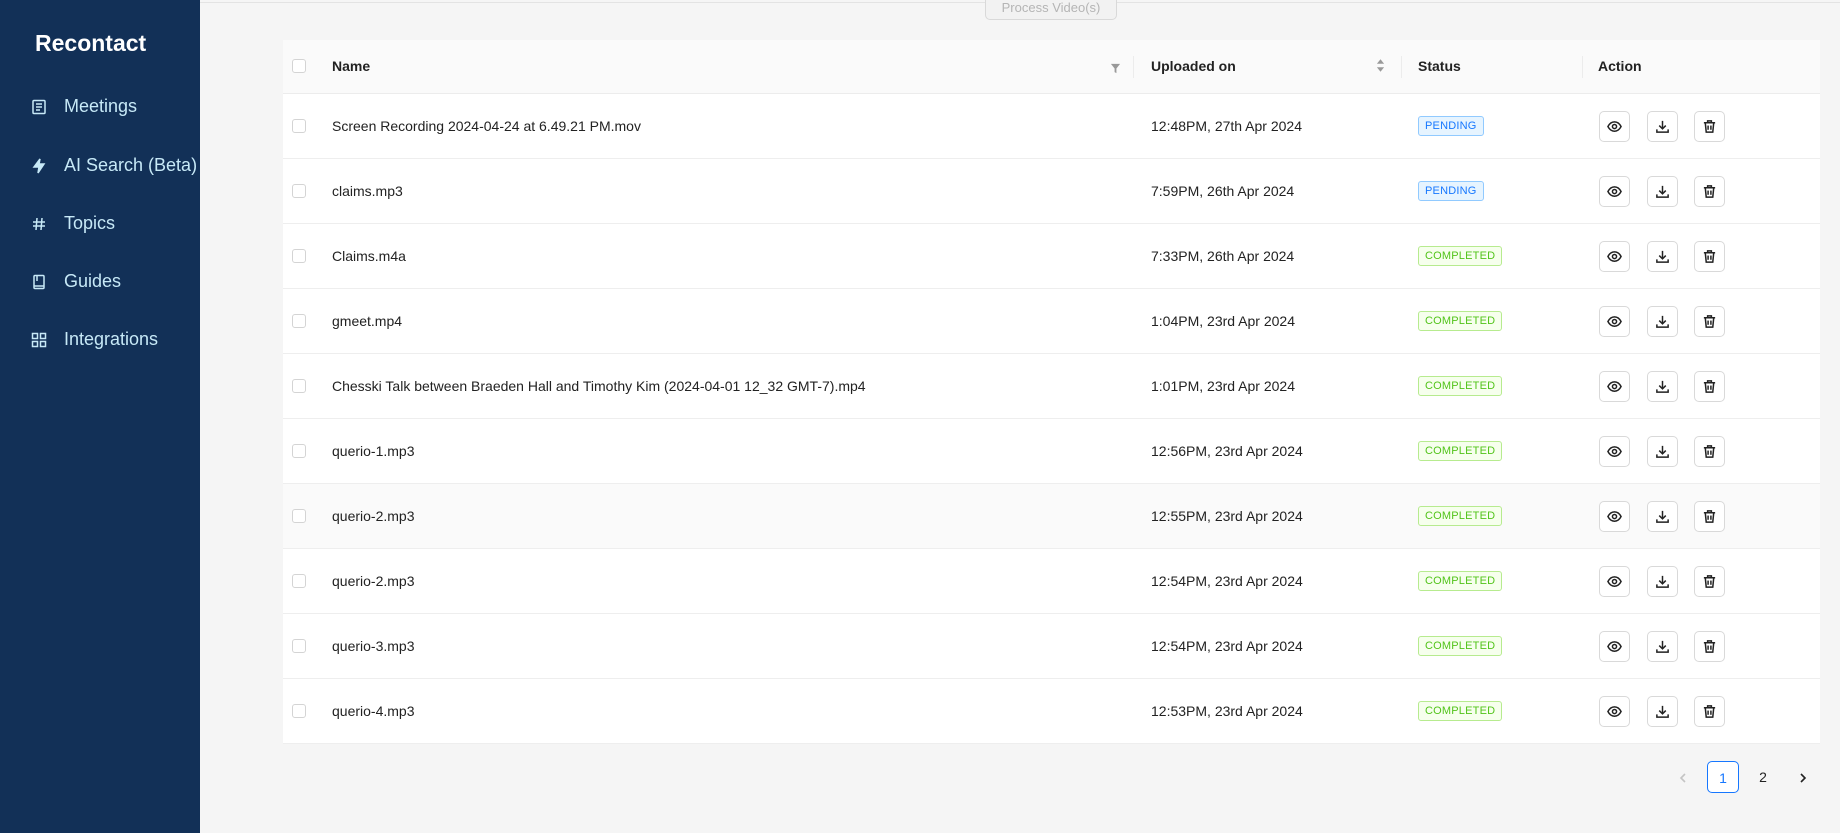 The image size is (1840, 833). I want to click on uploaded-on: 12:54PM, 23rd Apr 2024, so click(1227, 646).